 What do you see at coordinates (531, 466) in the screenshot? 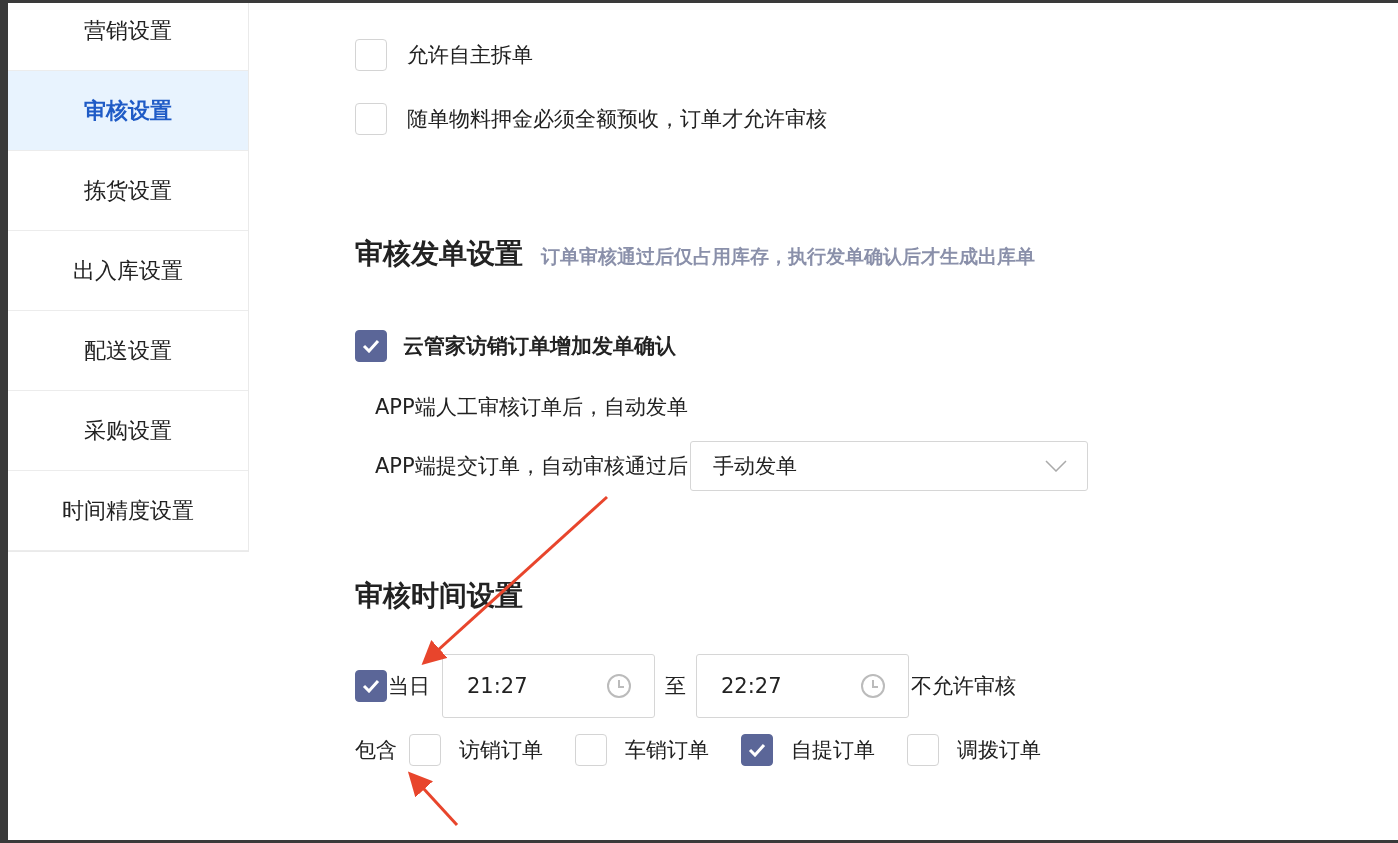
I see `field-label: APP端提交订单，自动审核通过后` at bounding box center [531, 466].